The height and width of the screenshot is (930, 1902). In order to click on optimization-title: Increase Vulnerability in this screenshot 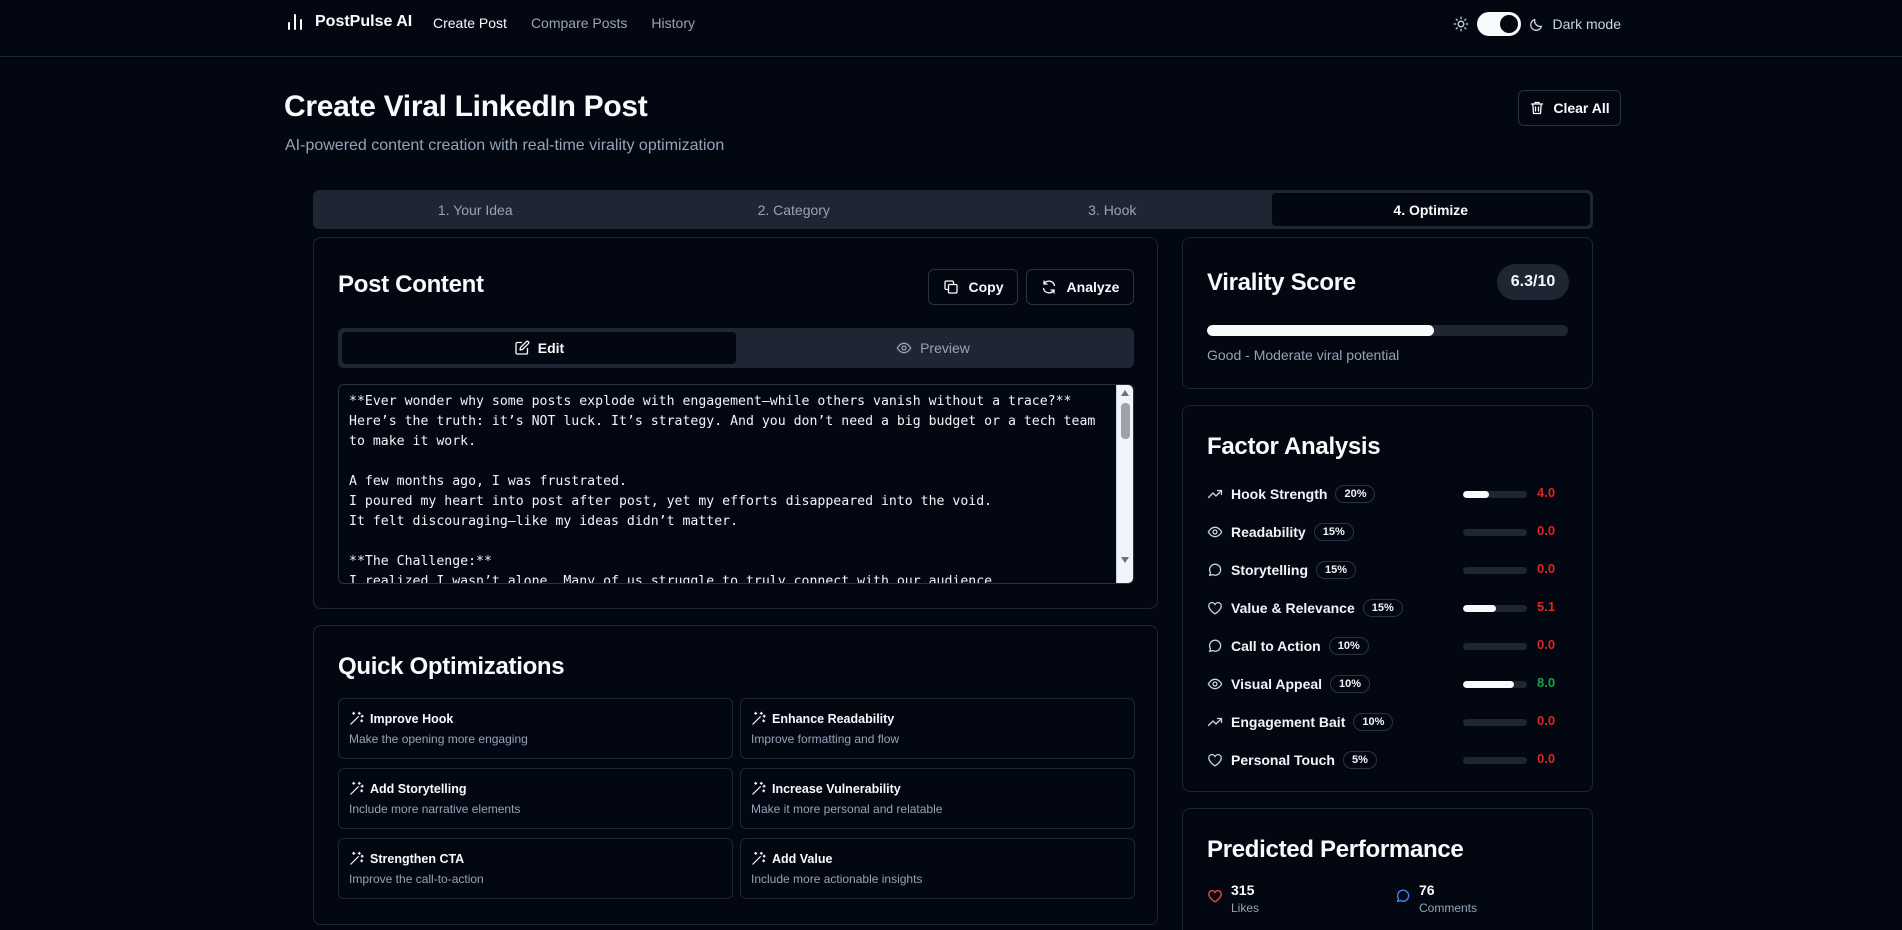, I will do `click(836, 788)`.